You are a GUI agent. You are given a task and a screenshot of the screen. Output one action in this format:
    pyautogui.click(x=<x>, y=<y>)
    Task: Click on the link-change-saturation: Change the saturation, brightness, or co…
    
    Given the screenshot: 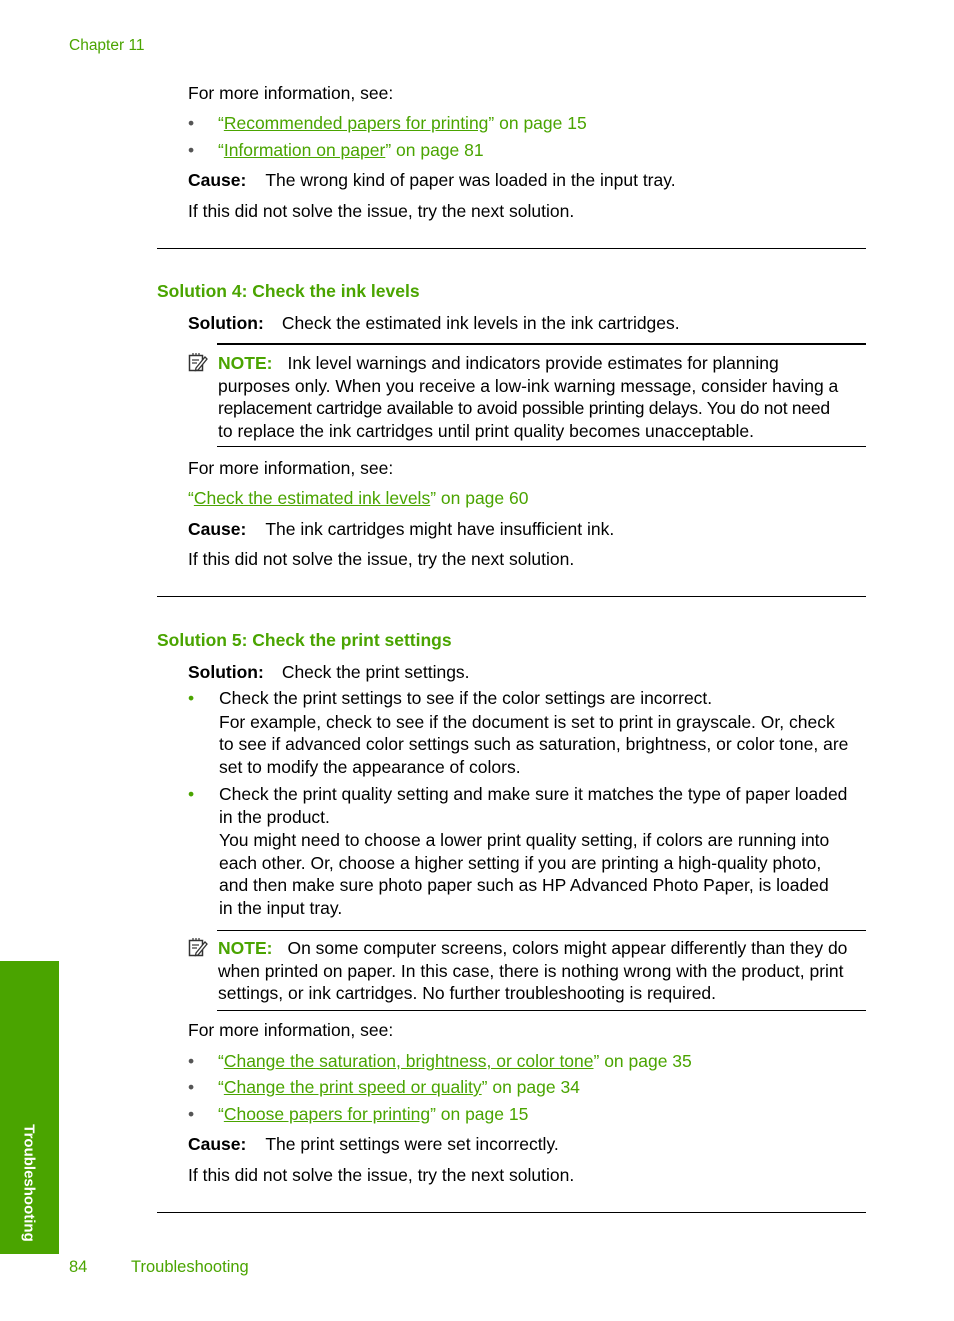 What is the action you would take?
    pyautogui.click(x=409, y=1061)
    